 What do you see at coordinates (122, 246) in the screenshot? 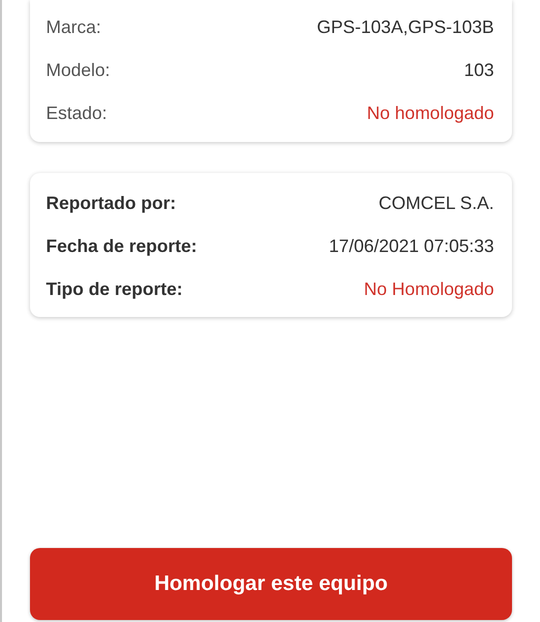
I see `field-label: Fecha de reporte:` at bounding box center [122, 246].